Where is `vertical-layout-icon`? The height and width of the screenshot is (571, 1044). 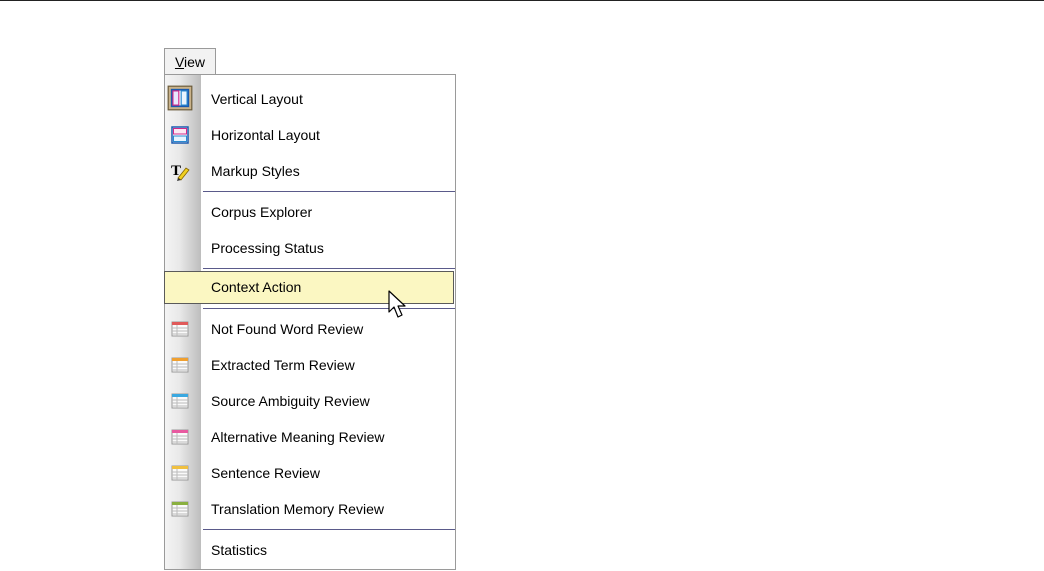
vertical-layout-icon is located at coordinates (180, 98).